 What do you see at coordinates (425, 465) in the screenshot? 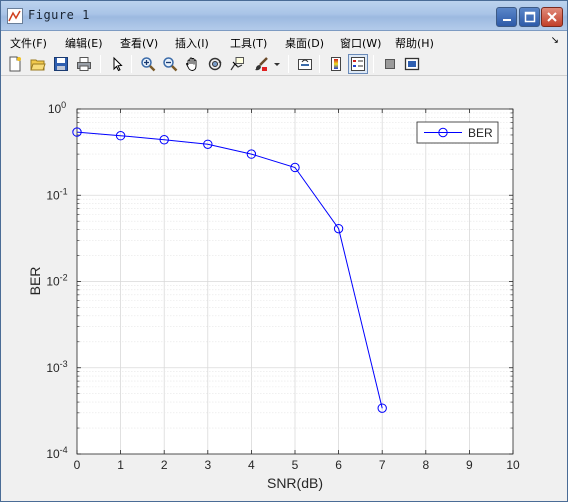
I see `x-tick-label: 8` at bounding box center [425, 465].